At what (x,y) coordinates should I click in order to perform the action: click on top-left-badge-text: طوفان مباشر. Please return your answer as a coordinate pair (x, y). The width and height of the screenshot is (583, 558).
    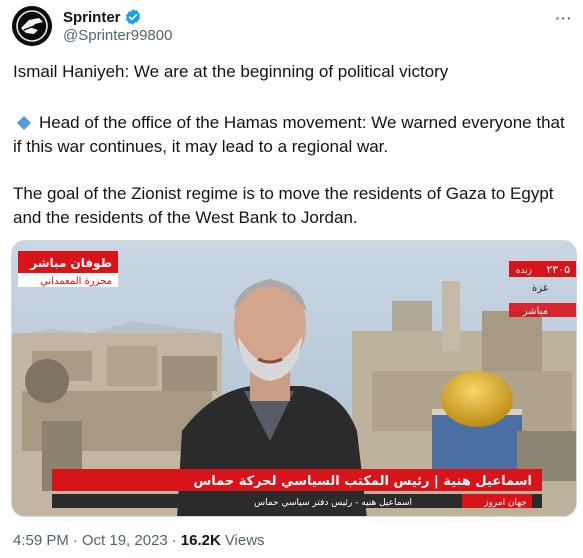
    Looking at the image, I should click on (70, 263).